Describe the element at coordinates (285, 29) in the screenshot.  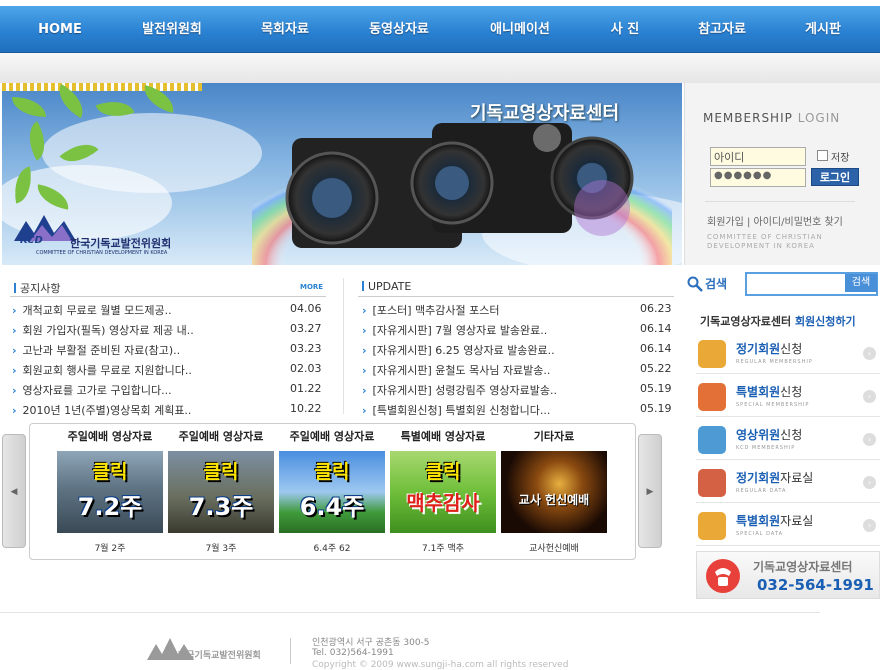
I see `nav-ministry: 목회자료` at that location.